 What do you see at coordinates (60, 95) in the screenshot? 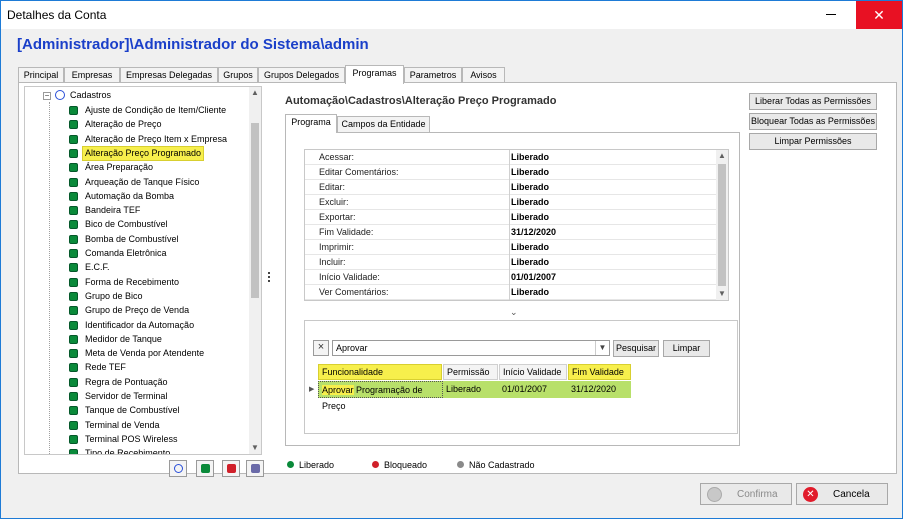
I see `folder-ring-icon` at bounding box center [60, 95].